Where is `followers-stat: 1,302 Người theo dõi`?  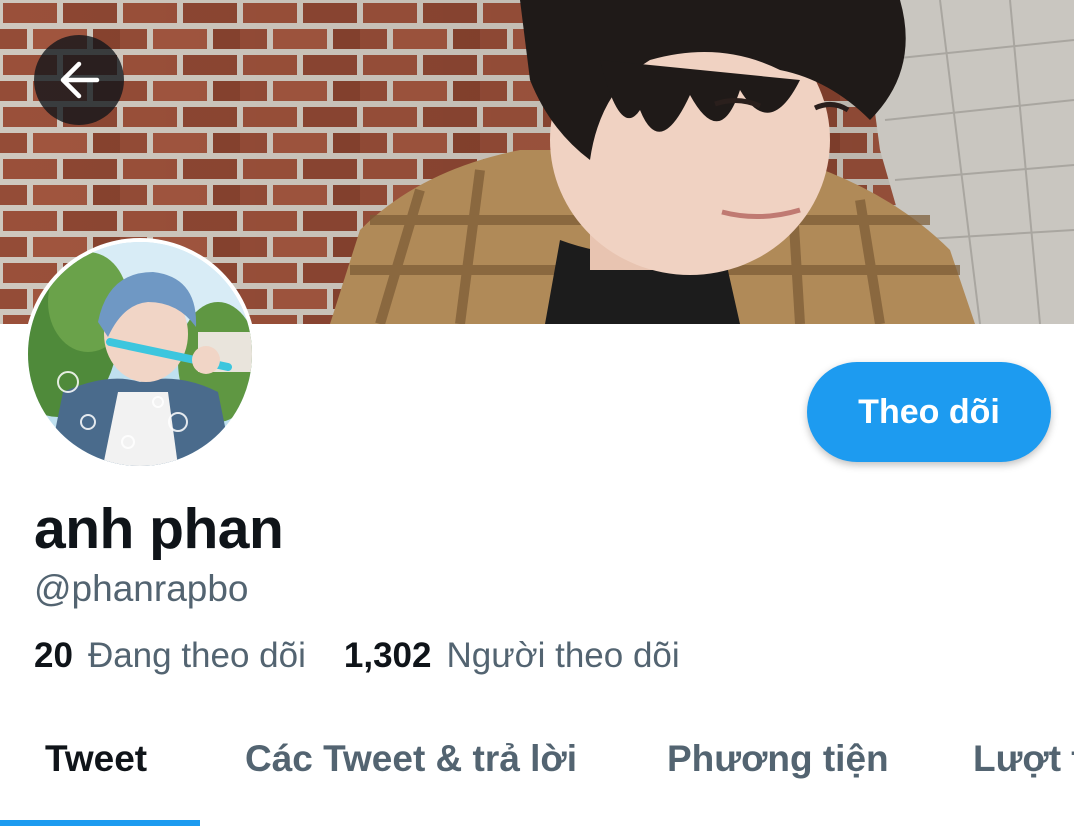 followers-stat: 1,302 Người theo dõi is located at coordinates (512, 656).